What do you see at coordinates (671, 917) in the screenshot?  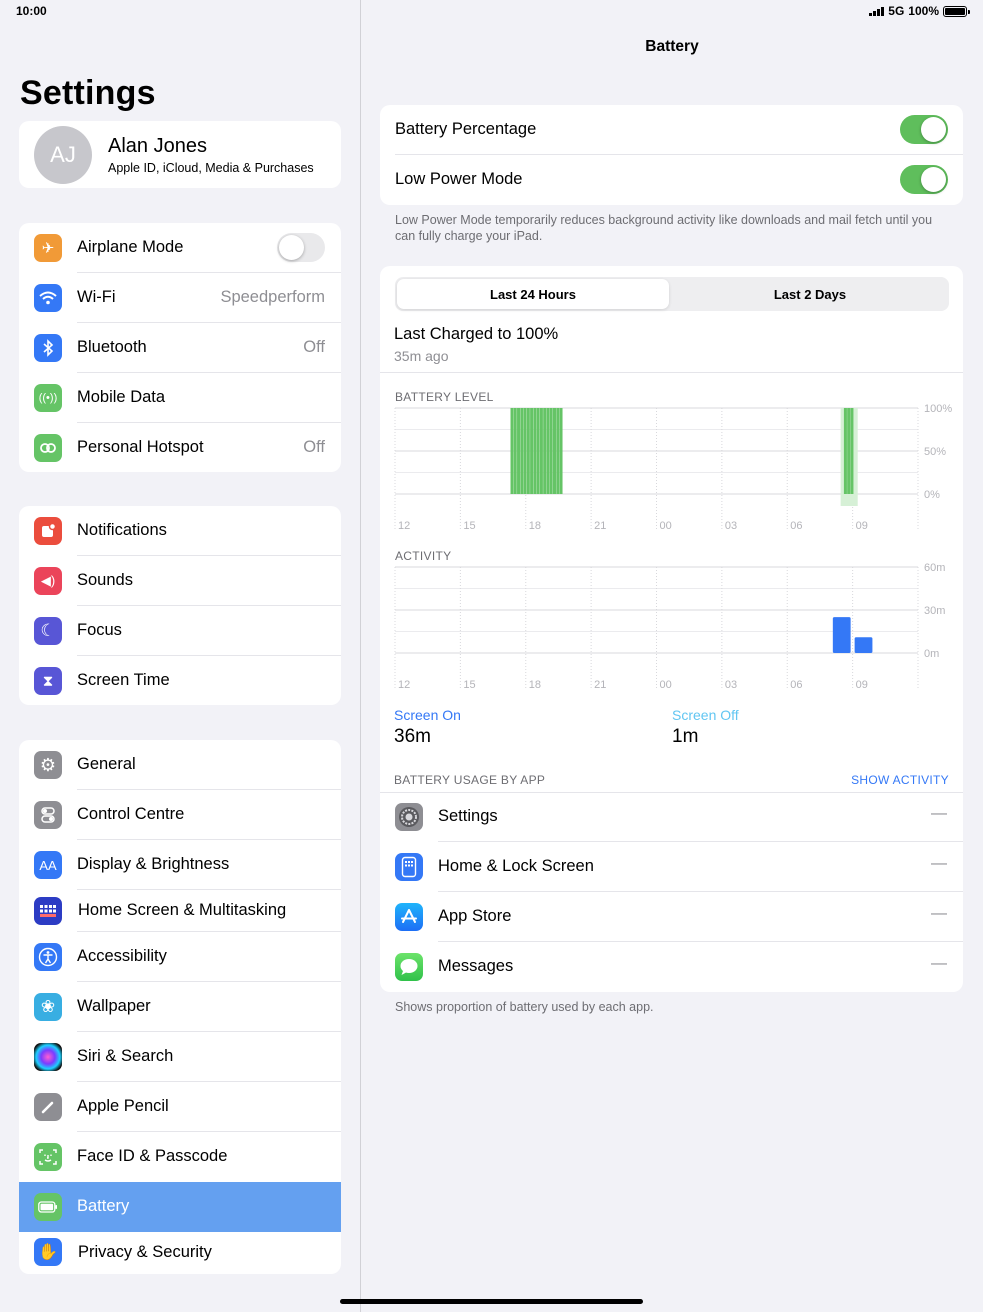 I see `app-row-app-store: App Store —` at bounding box center [671, 917].